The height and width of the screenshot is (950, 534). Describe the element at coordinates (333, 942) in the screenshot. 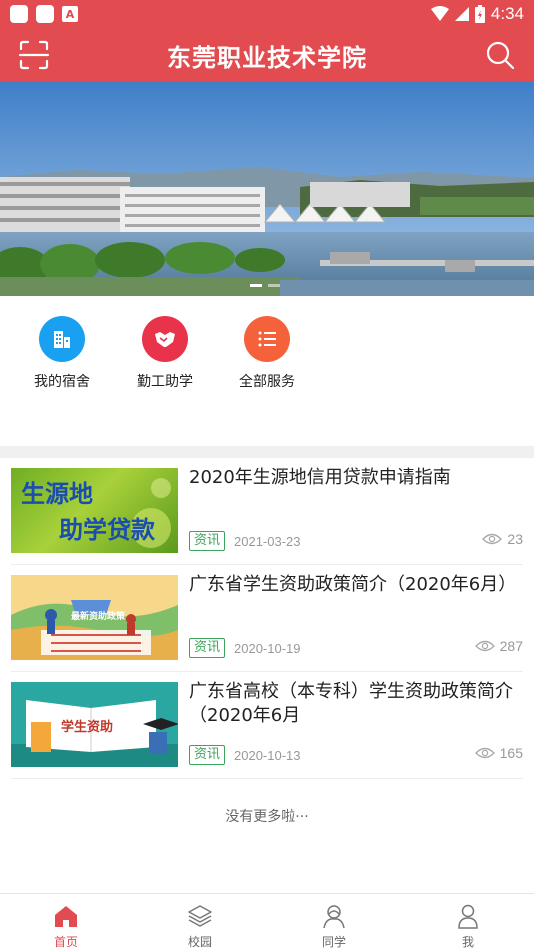

I see `tab-label: 同学` at that location.